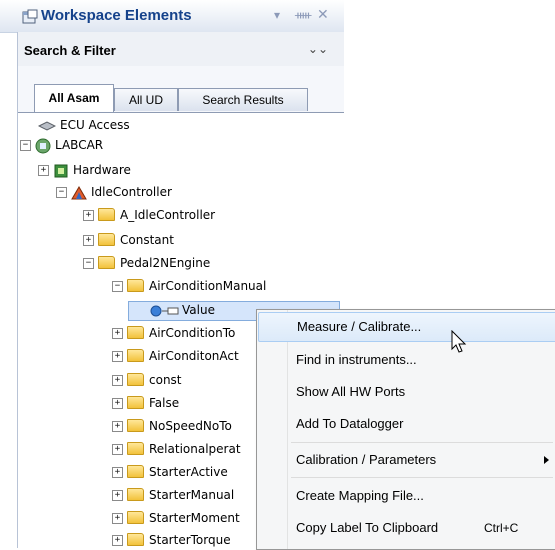 The image size is (555, 550). Describe the element at coordinates (145, 403) in the screenshot. I see `tree-item-false: + False` at that location.